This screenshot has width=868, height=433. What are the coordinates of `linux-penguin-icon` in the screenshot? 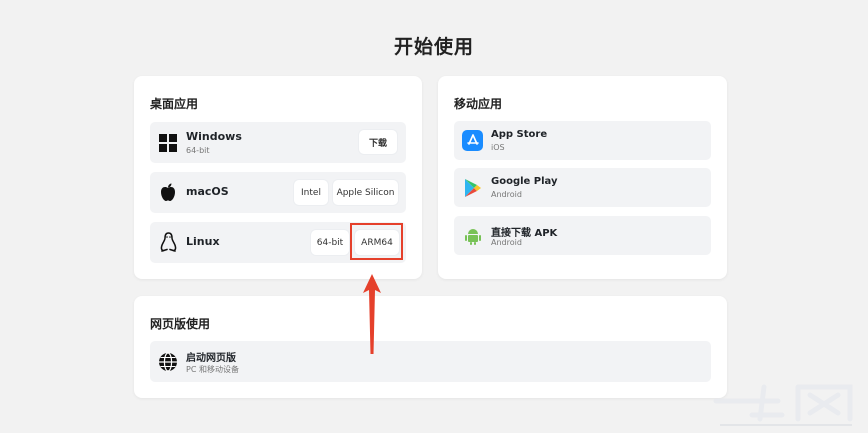 It's located at (168, 242).